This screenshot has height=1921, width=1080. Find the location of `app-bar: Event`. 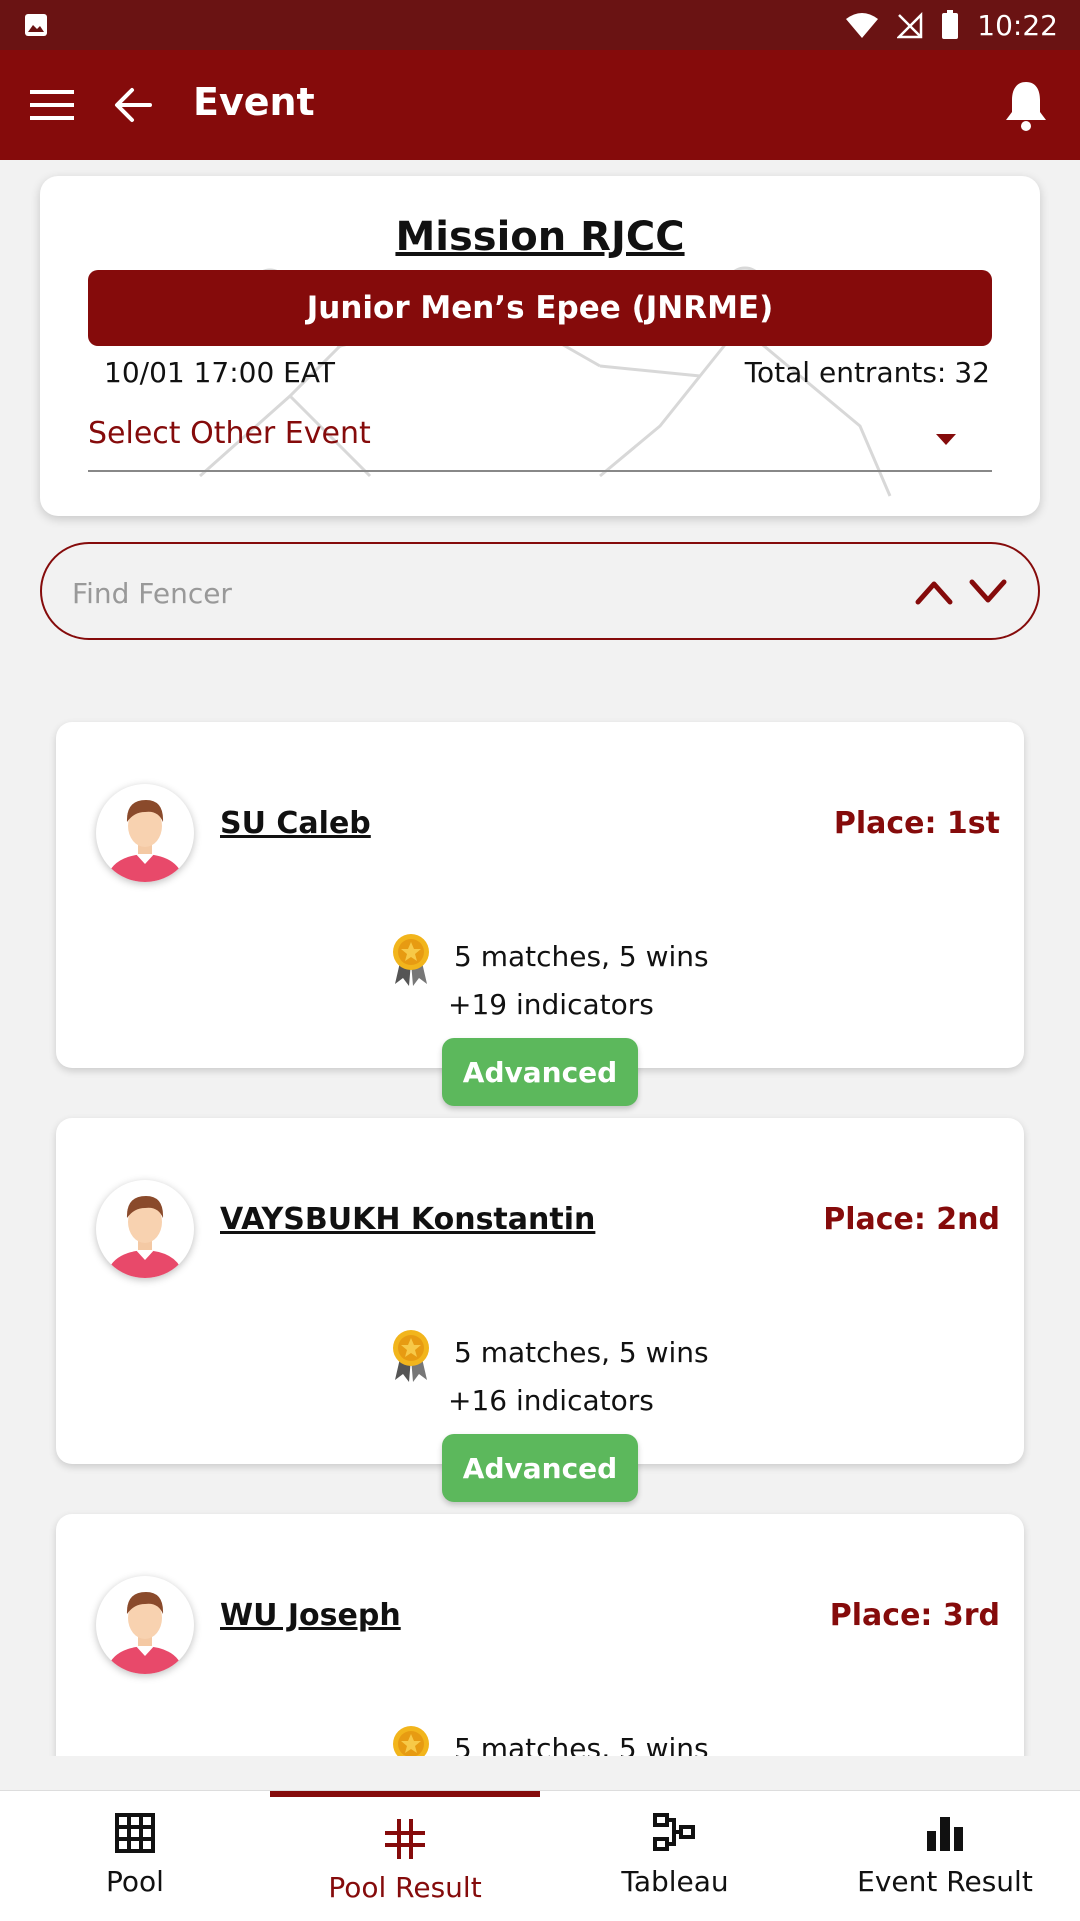

app-bar: Event is located at coordinates (540, 105).